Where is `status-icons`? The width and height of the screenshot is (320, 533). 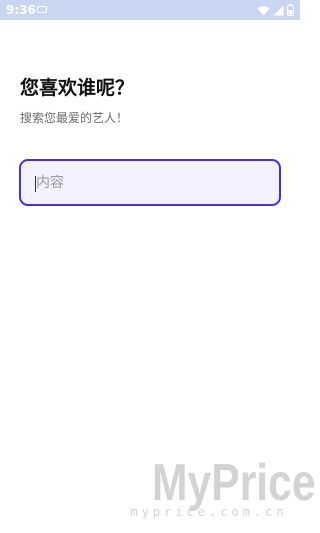
status-icons is located at coordinates (275, 10).